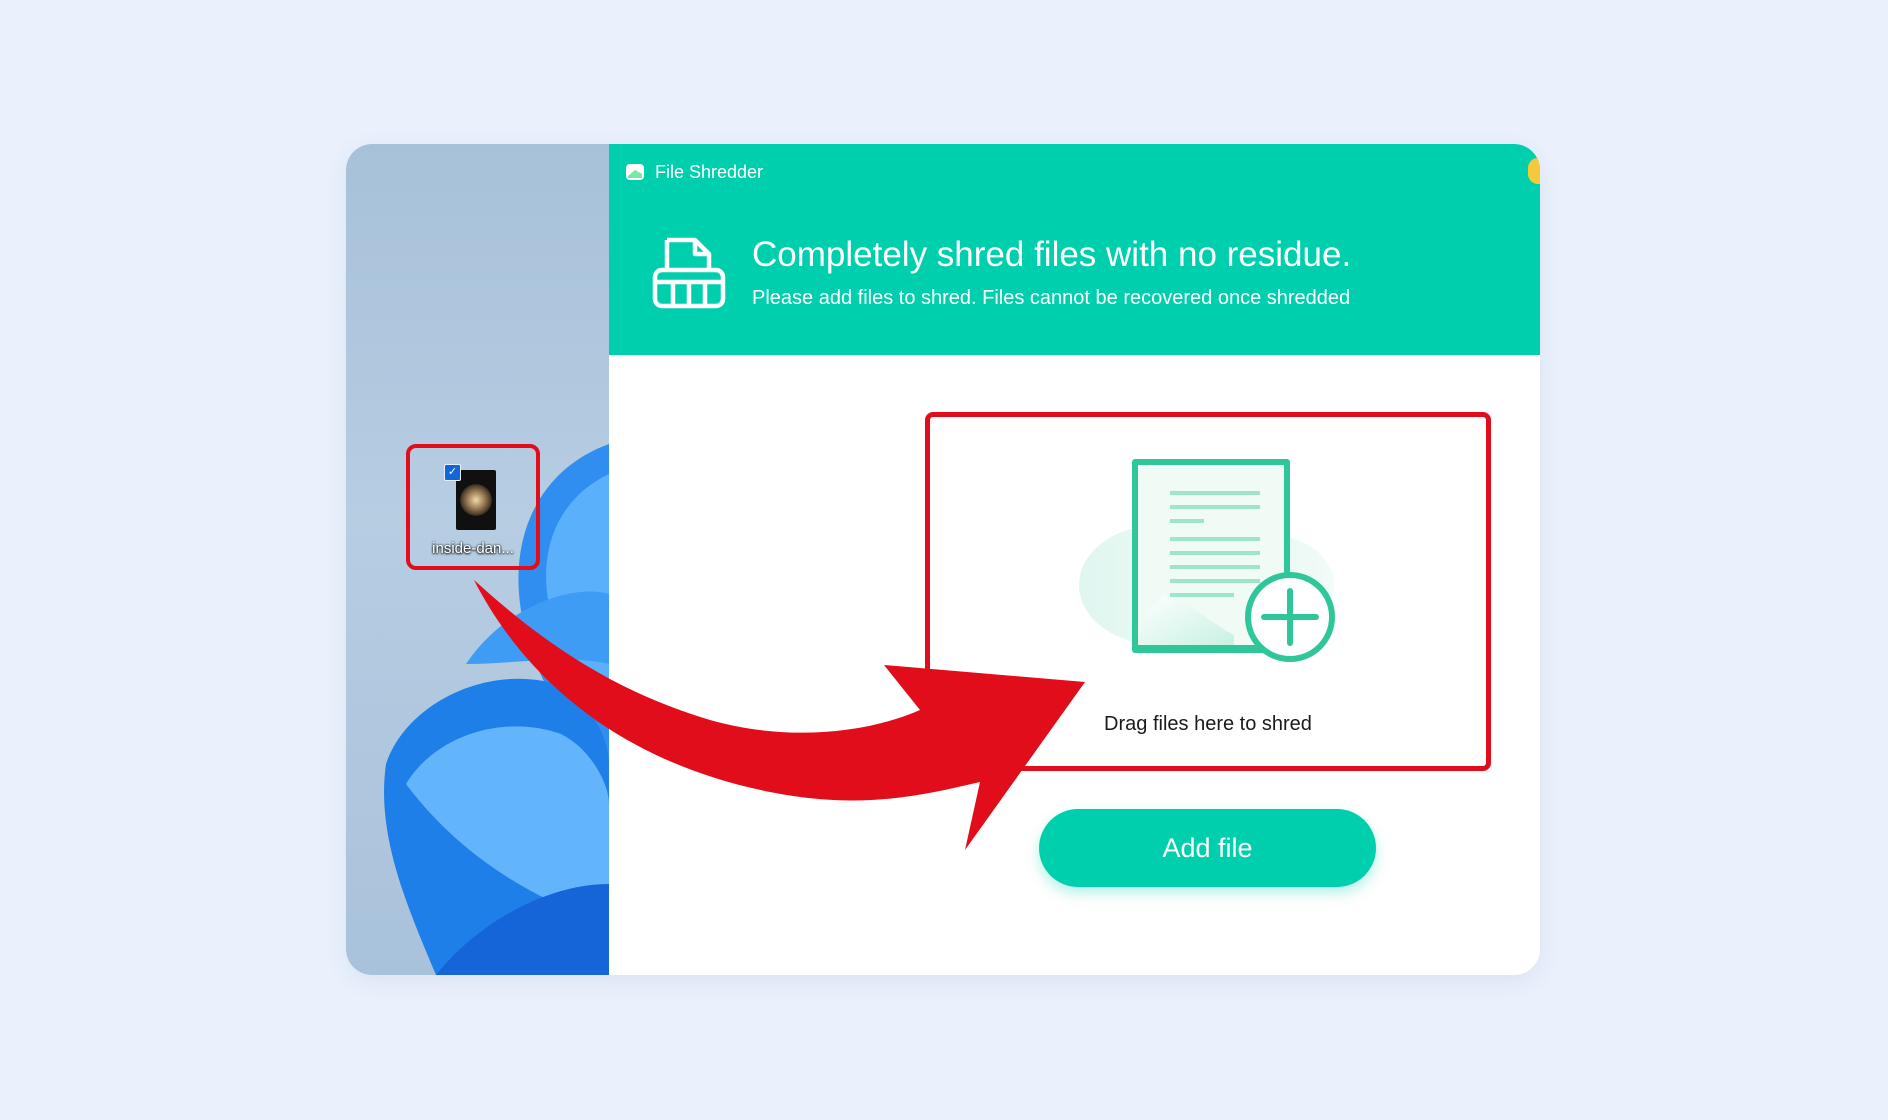 This screenshot has height=1120, width=1888. Describe the element at coordinates (1207, 560) in the screenshot. I see `add-document-icon` at that location.